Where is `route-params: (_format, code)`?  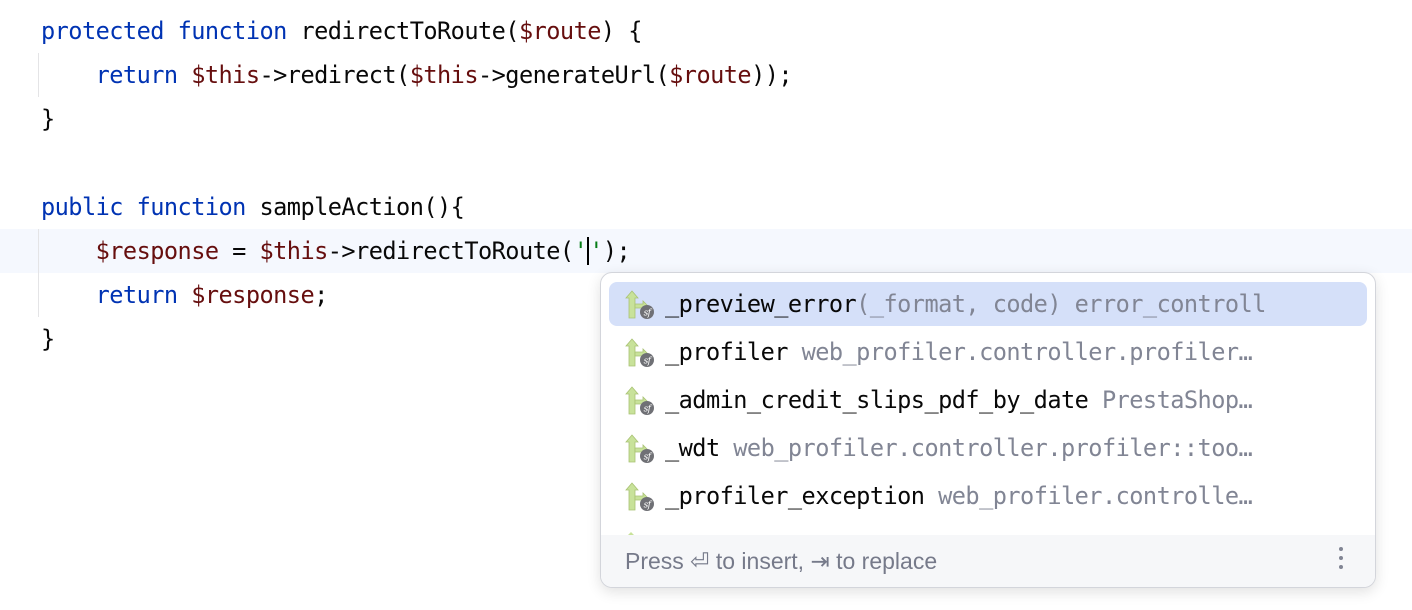 route-params: (_format, code) is located at coordinates (958, 304).